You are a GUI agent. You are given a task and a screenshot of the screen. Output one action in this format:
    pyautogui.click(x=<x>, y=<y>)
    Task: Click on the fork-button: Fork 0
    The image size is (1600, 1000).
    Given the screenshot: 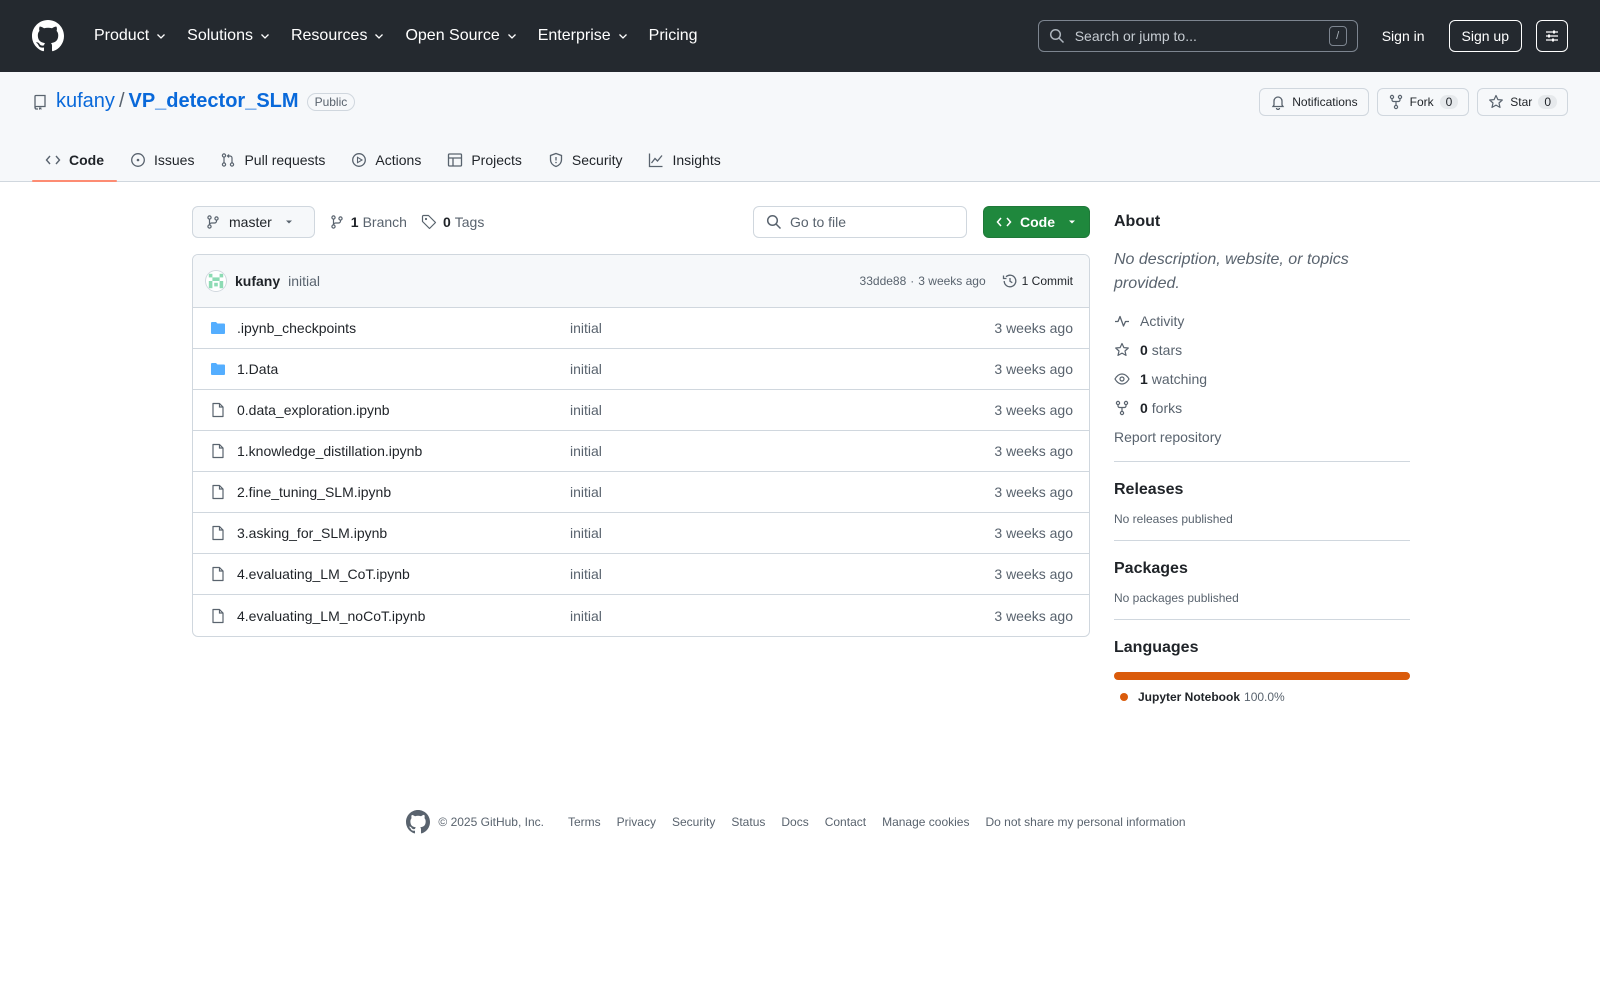 What is the action you would take?
    pyautogui.click(x=1423, y=102)
    